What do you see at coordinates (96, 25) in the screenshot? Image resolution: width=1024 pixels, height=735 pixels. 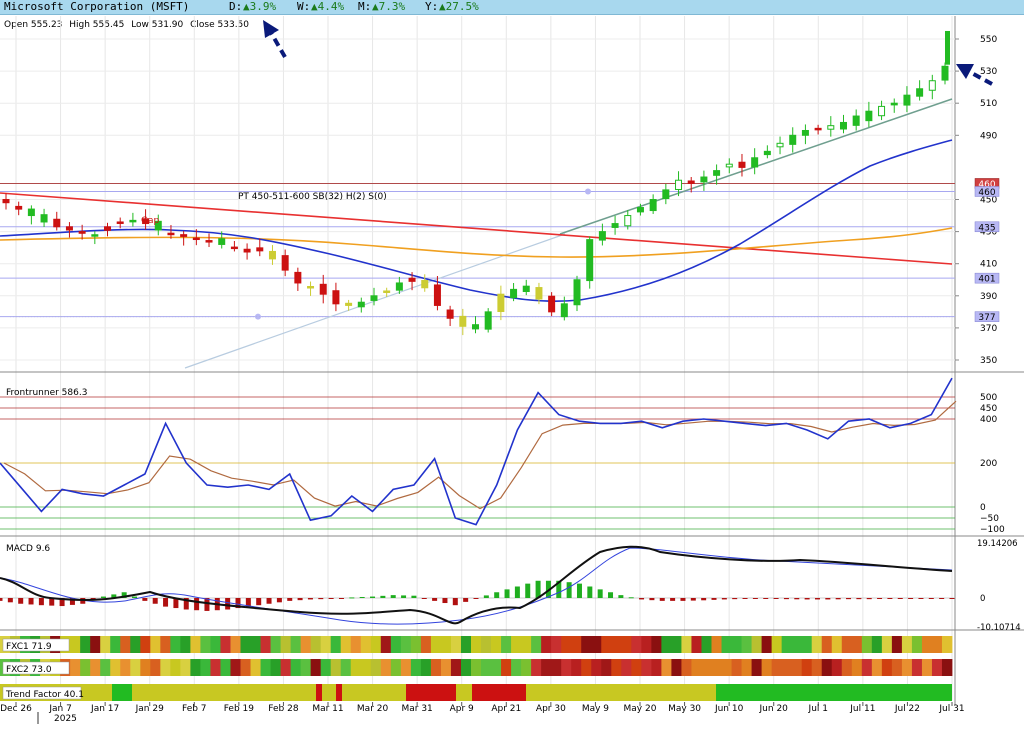 I see `ohlc-high: High 555.45` at bounding box center [96, 25].